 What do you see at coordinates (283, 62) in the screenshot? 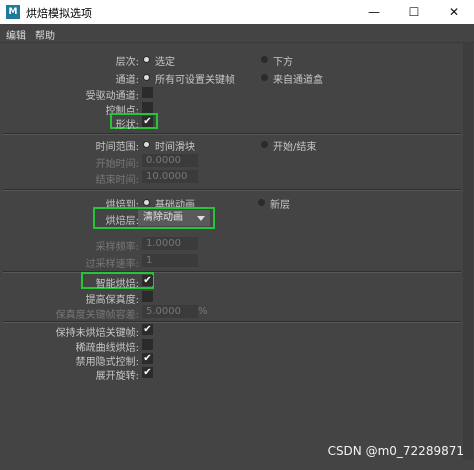
I see `hierarchy-below-label: 下方` at bounding box center [283, 62].